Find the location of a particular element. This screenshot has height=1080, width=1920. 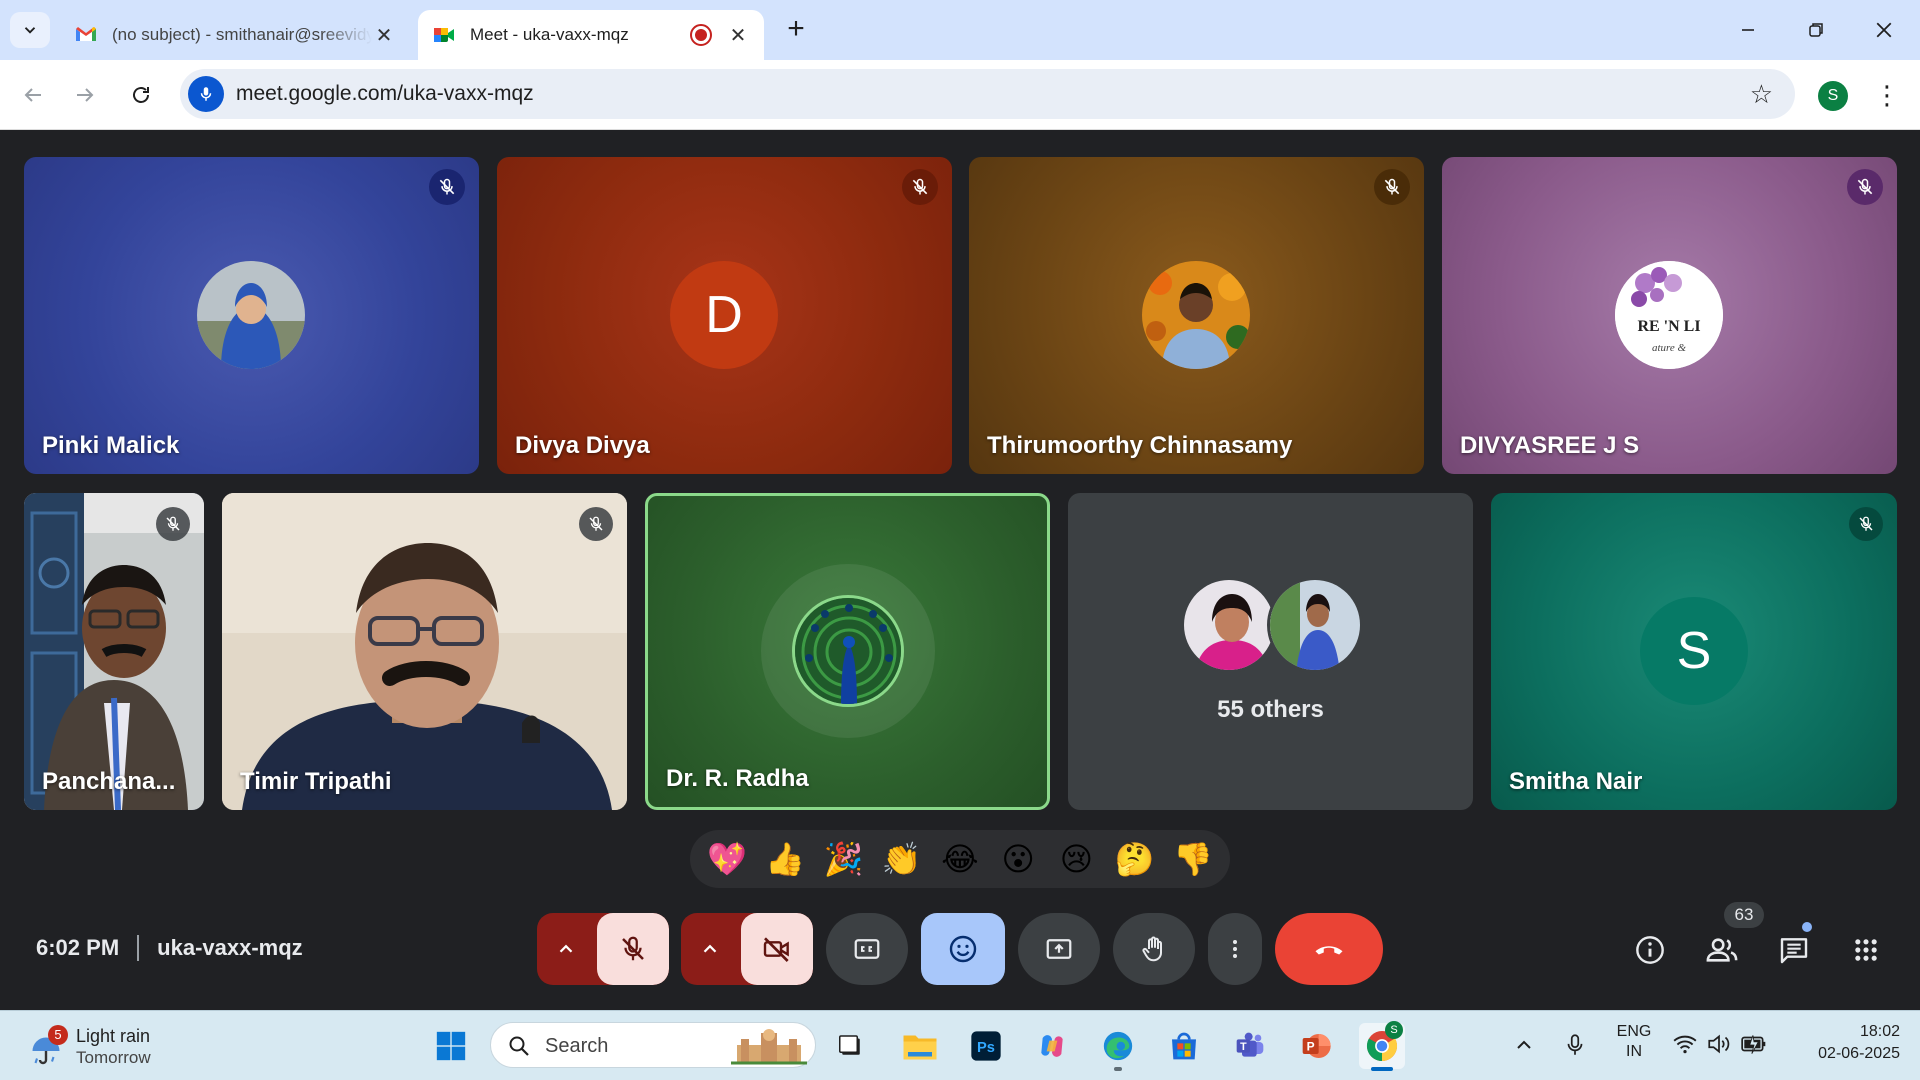

tab-search-button is located at coordinates (30, 30).